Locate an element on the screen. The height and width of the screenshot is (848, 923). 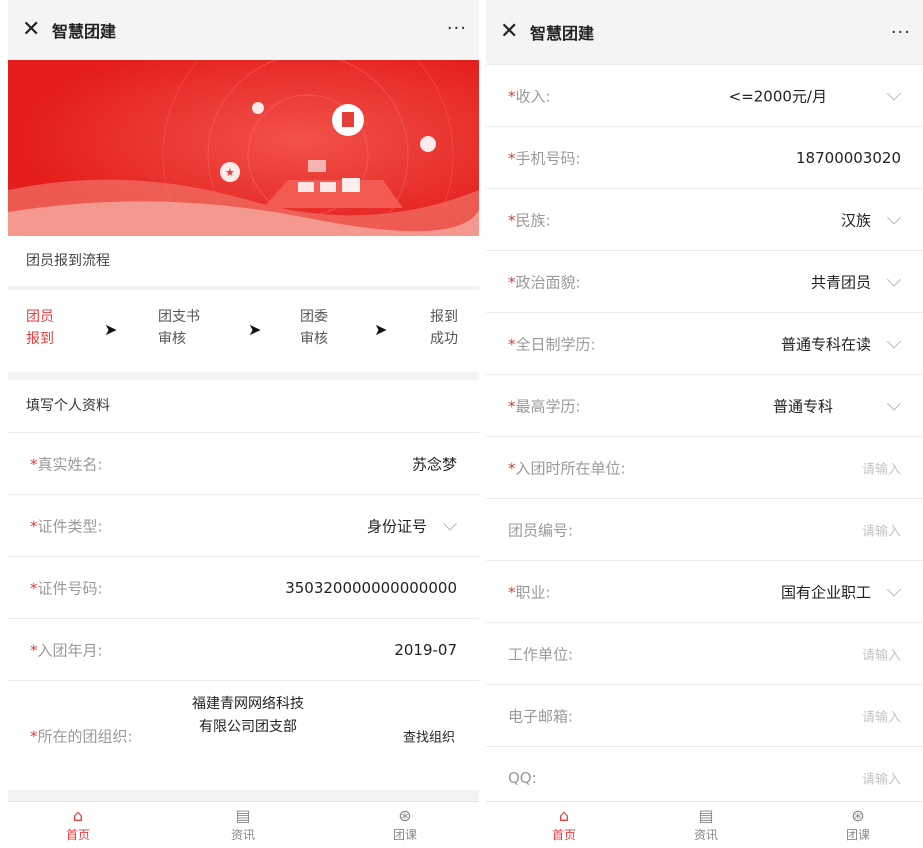
field-label: *政治面貌: is located at coordinates (544, 282).